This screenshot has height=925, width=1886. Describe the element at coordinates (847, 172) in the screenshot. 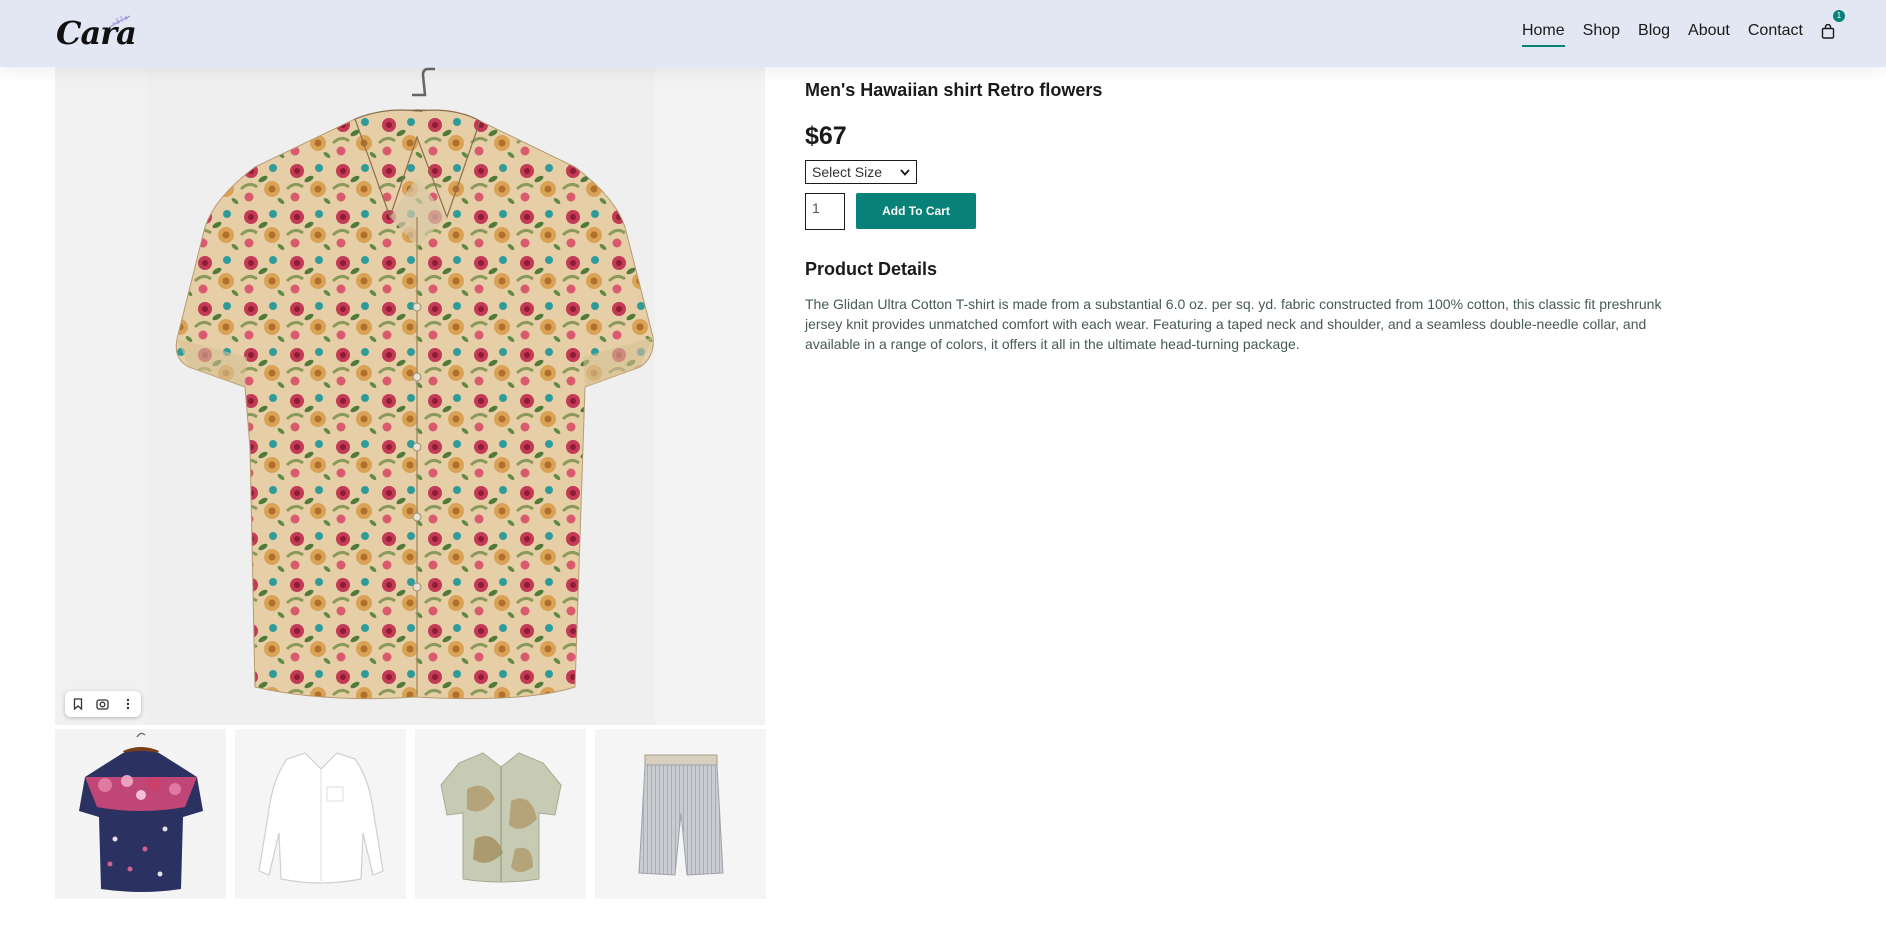

I see `size-select-value: Select Size` at that location.